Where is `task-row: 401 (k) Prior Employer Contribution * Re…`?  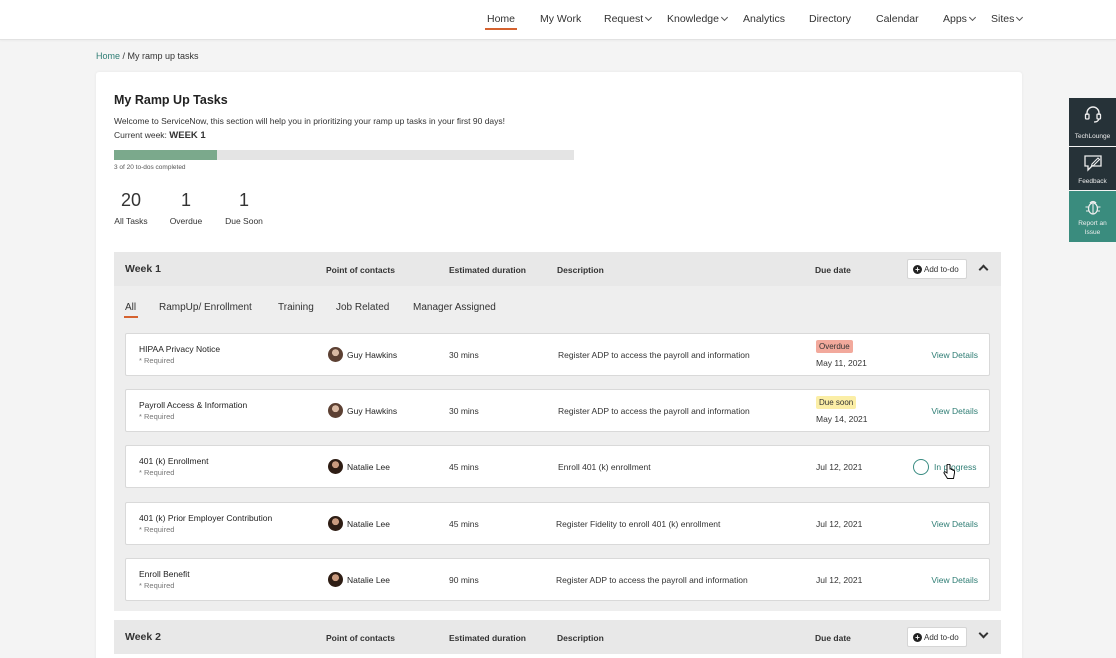 task-row: 401 (k) Prior Employer Contribution * Re… is located at coordinates (557, 523).